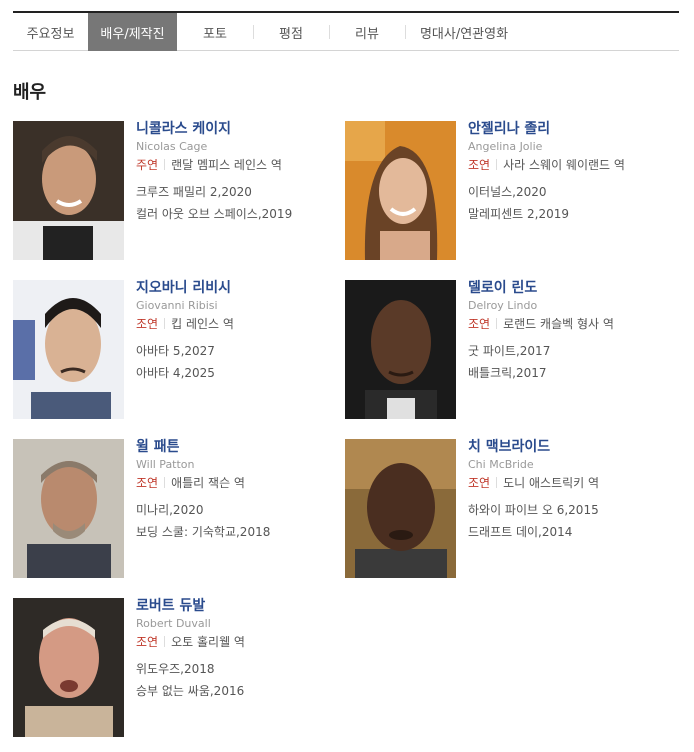 This screenshot has height=752, width=694. What do you see at coordinates (568, 351) in the screenshot?
I see `filmography-link: 굿 파이트,2017` at bounding box center [568, 351].